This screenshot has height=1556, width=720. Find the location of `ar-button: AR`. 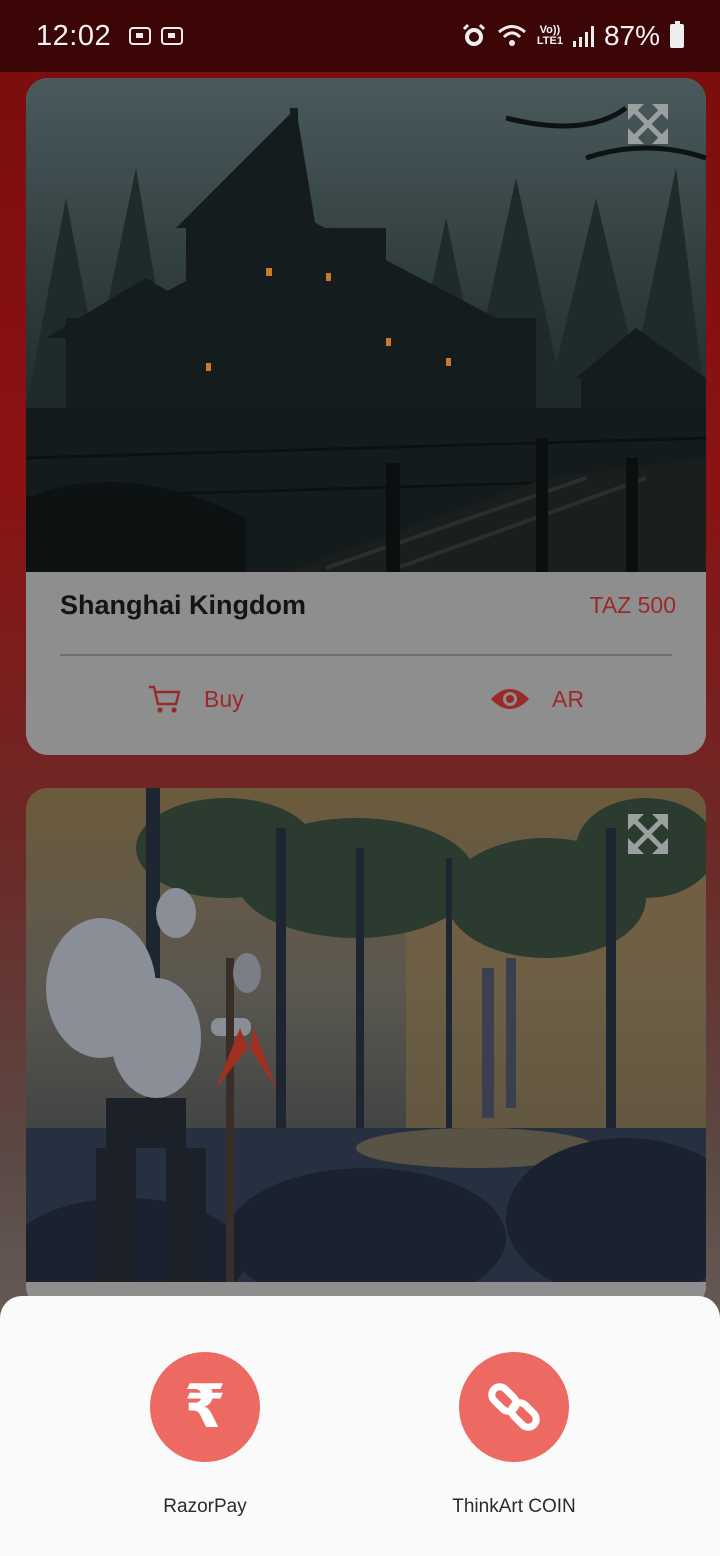

ar-button: AR is located at coordinates (537, 699).